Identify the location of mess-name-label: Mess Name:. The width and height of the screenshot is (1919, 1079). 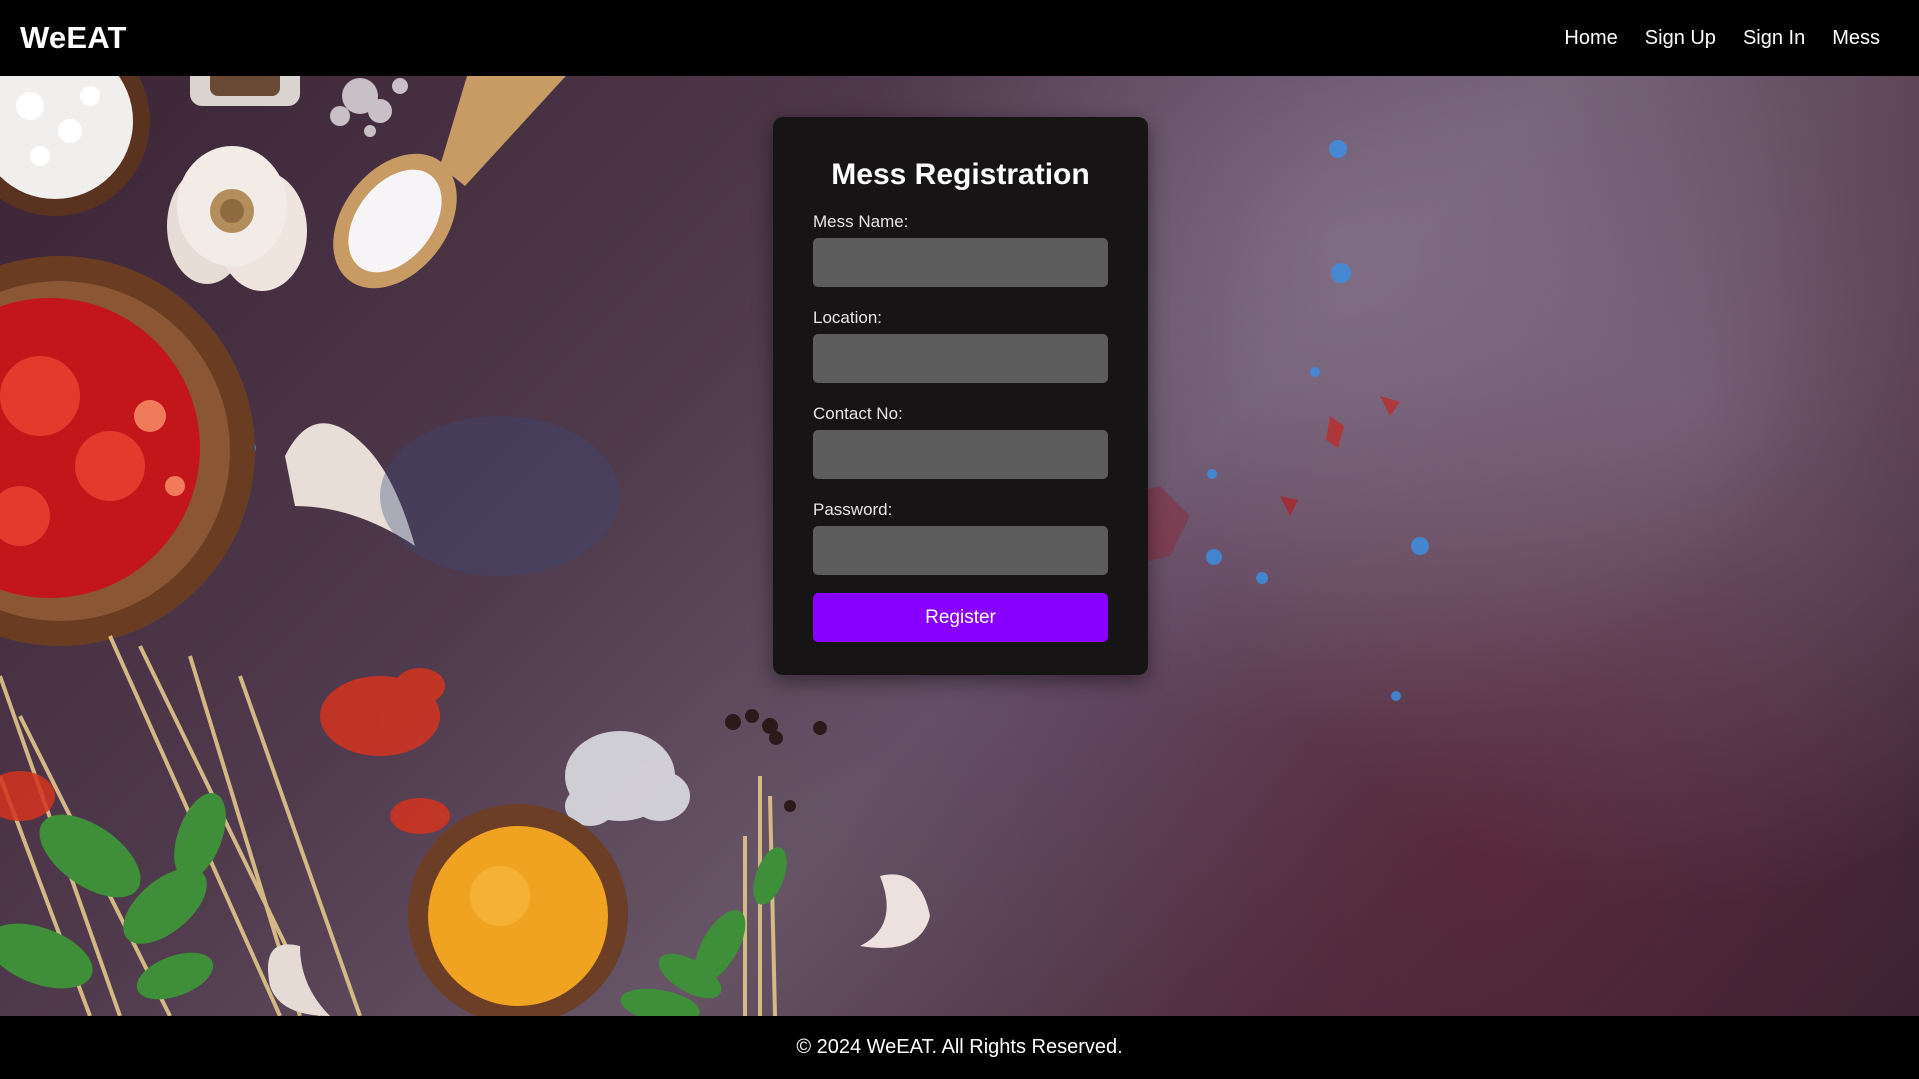
(861, 221).